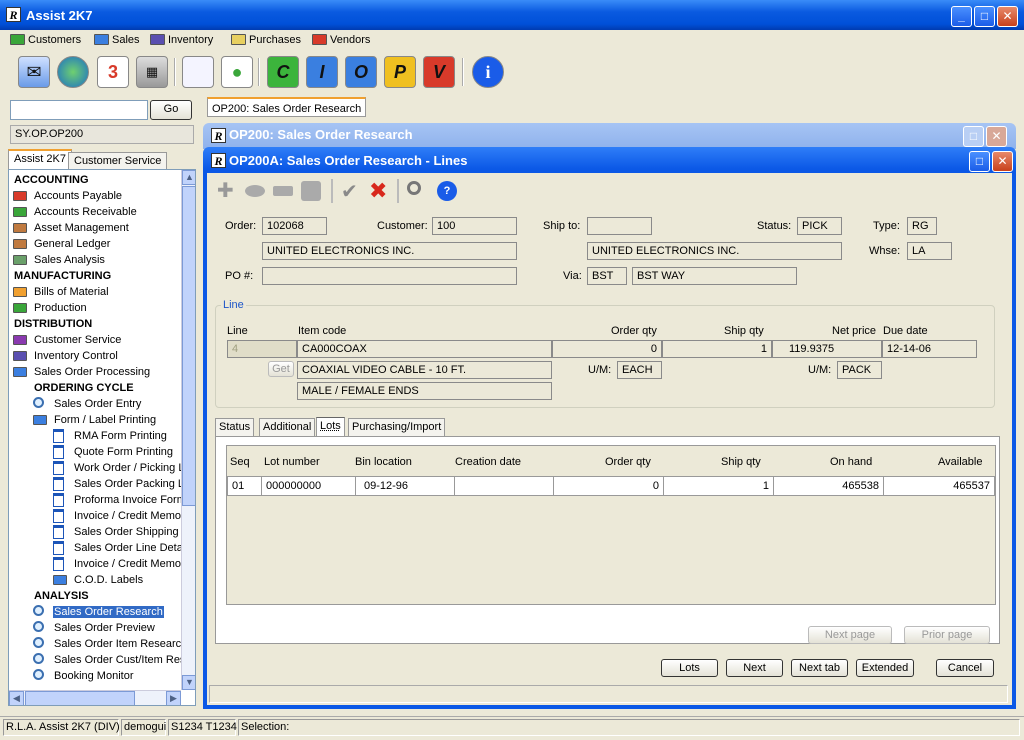 This screenshot has width=1024, height=740. Describe the element at coordinates (939, 486) in the screenshot. I see `cell-available: 465537` at that location.